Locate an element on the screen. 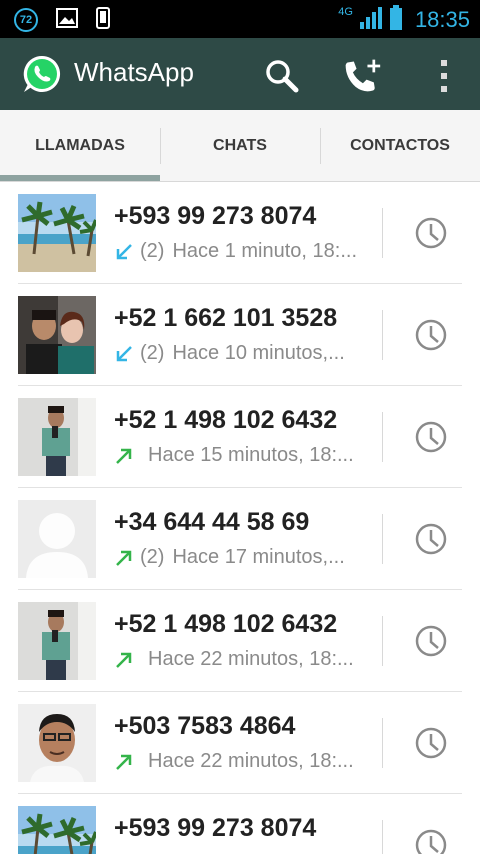 Image resolution: width=480 pixels, height=854 pixels. tab-contactos: CONTACTOS is located at coordinates (400, 146).